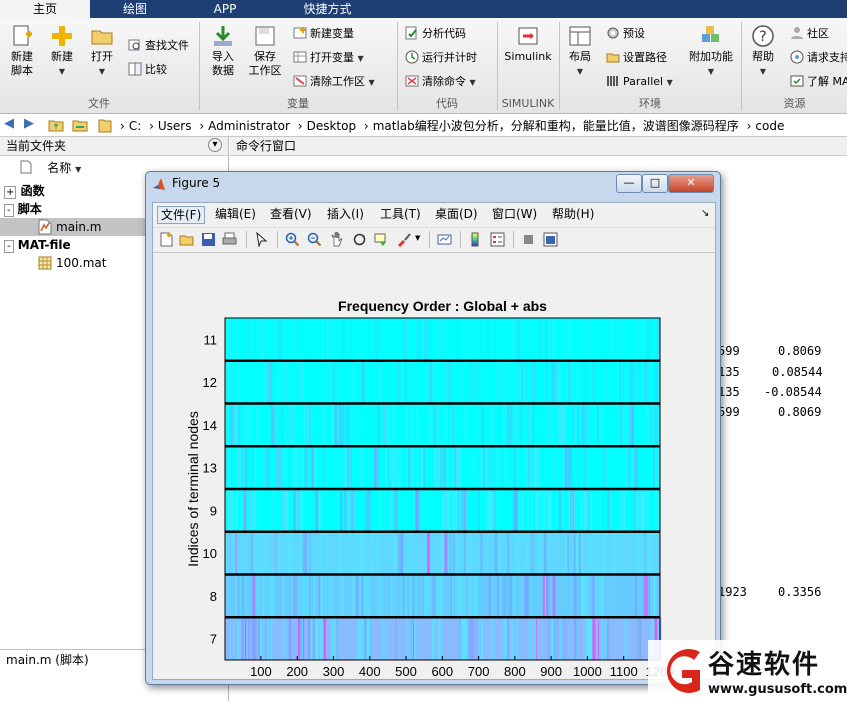 The image size is (847, 704). Describe the element at coordinates (102, 51) in the screenshot. I see `open-button: 打开 ▼` at that location.